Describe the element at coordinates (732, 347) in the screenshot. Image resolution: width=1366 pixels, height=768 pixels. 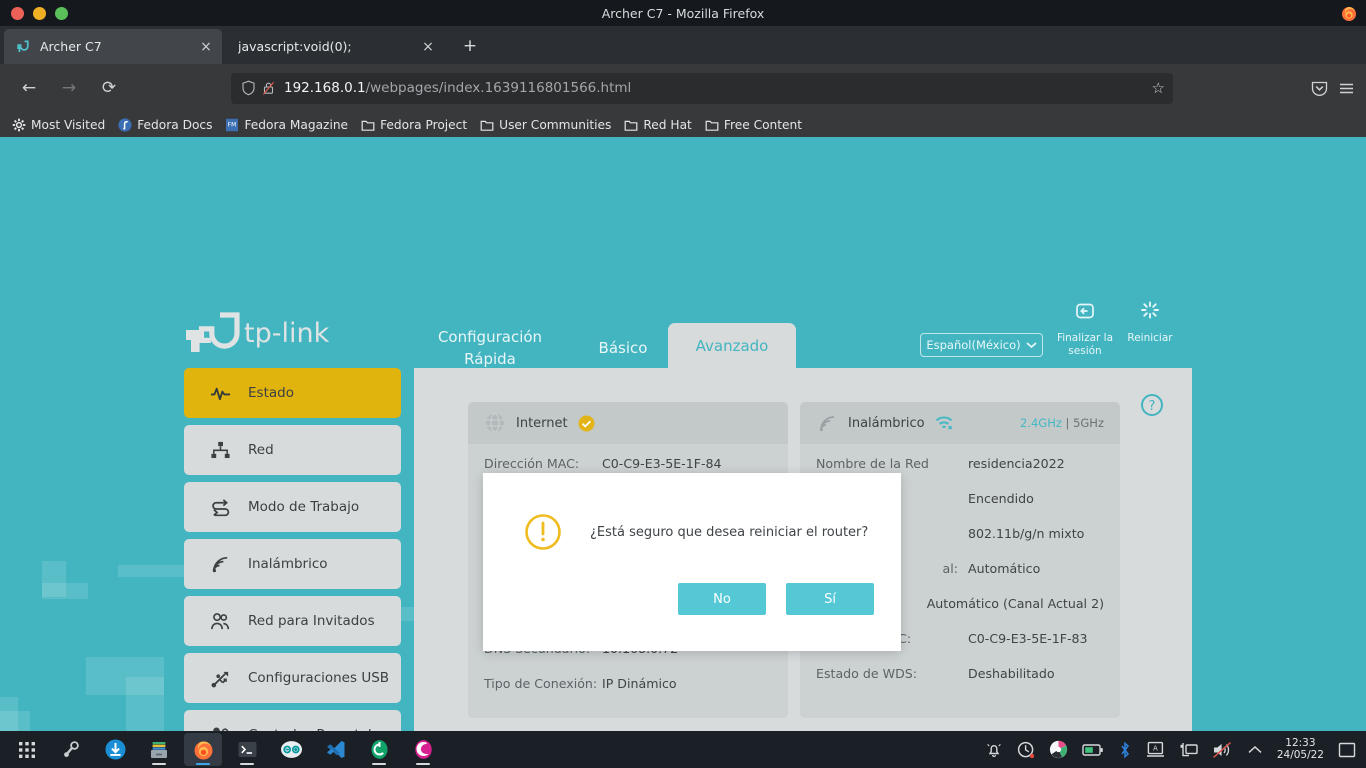
I see `tab-advanced: Avanzado` at that location.